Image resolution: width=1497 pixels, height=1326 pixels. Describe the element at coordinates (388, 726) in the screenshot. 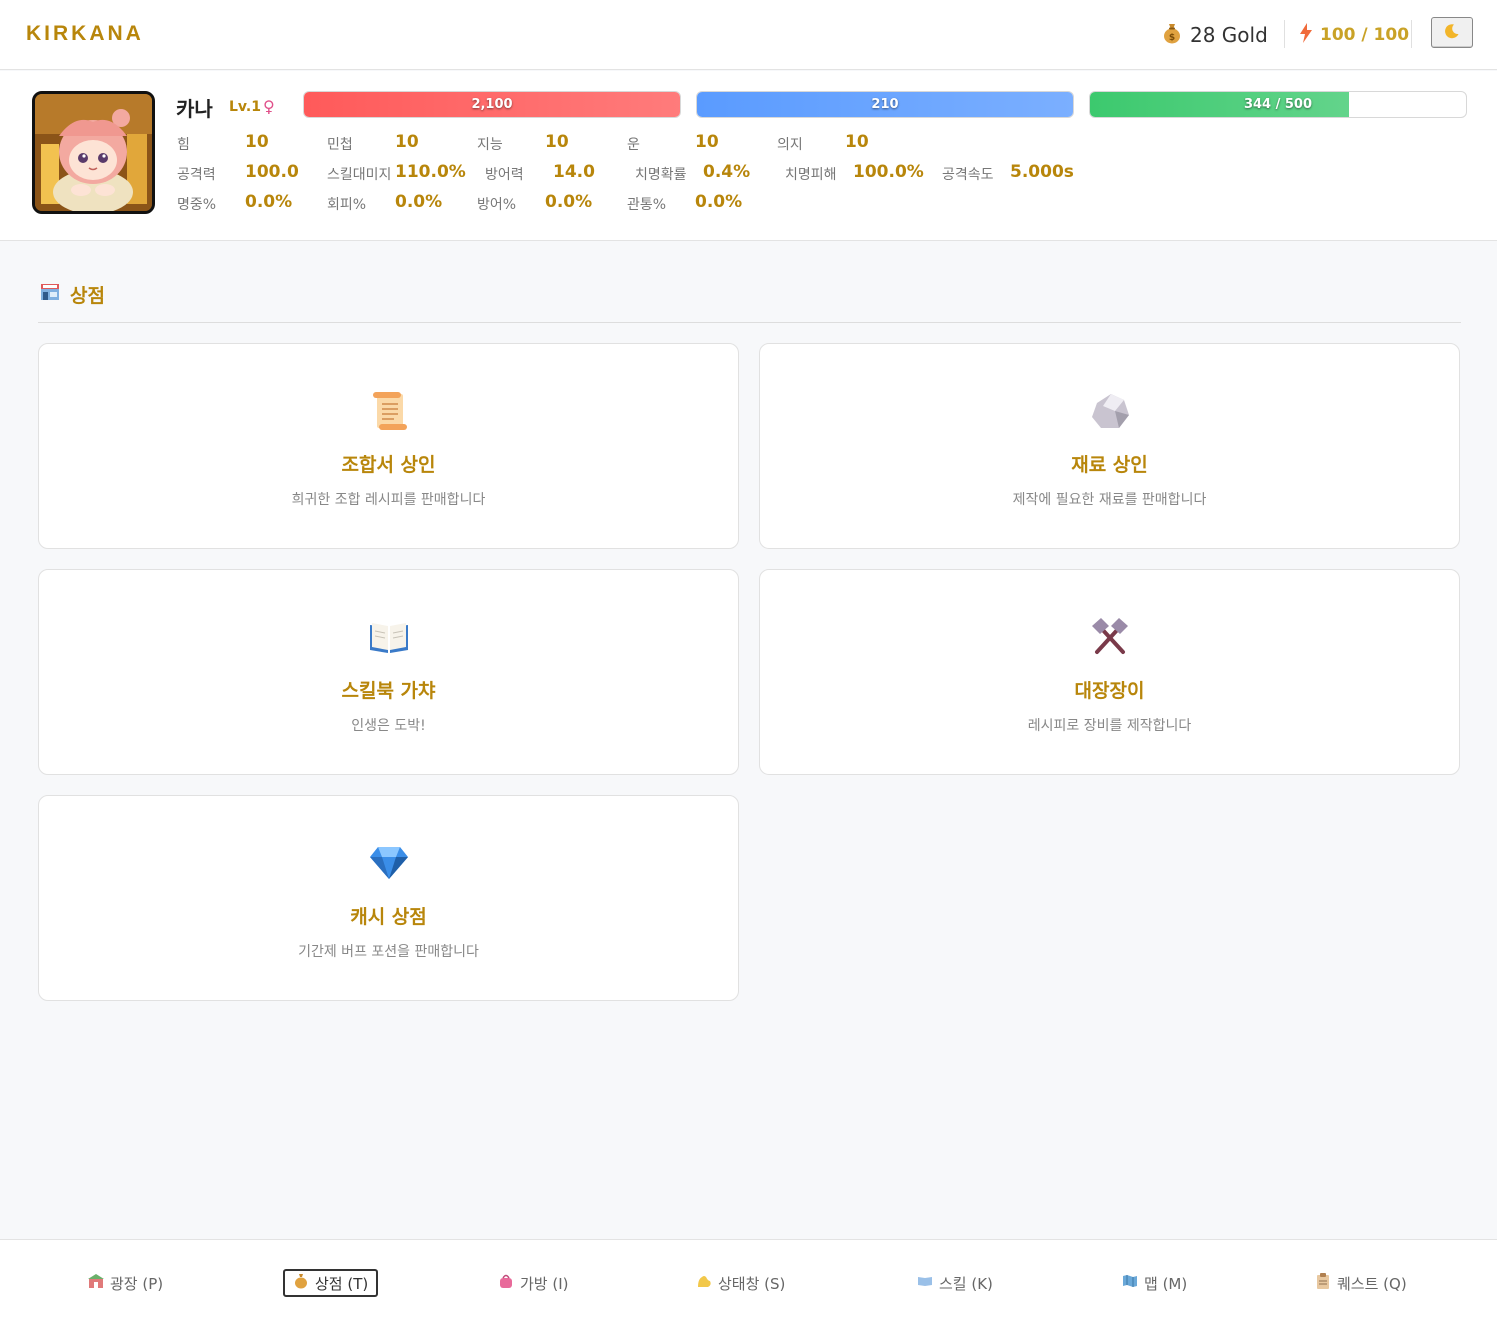

I see `card-description: 인생은 도박!` at that location.